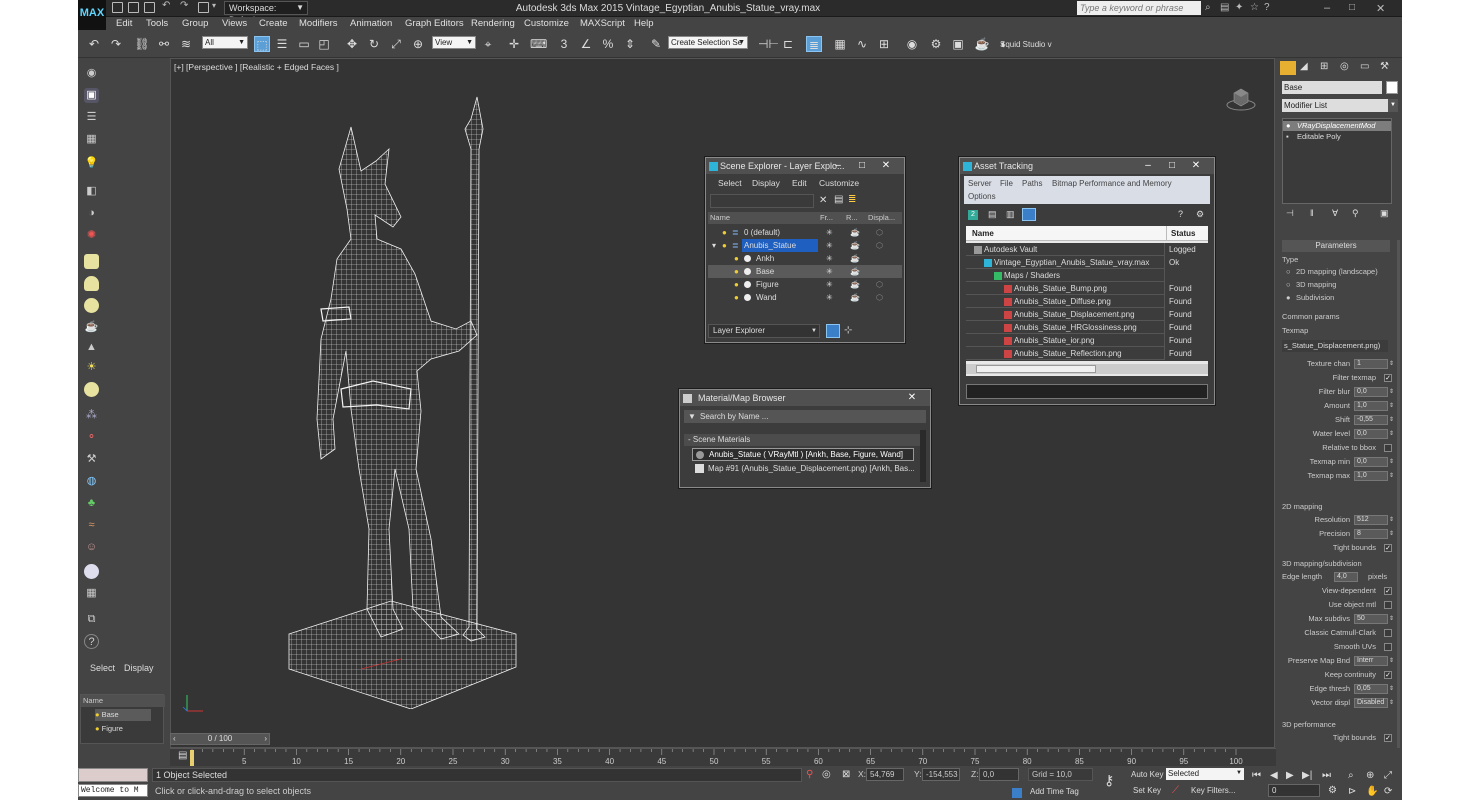  I want to click on rotate-icon: ↻, so click(374, 44).